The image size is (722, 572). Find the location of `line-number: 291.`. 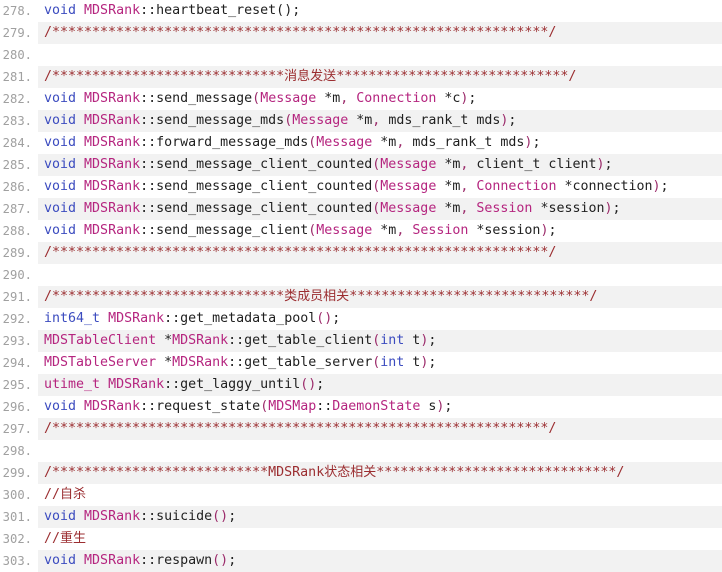

line-number: 291. is located at coordinates (19, 297).